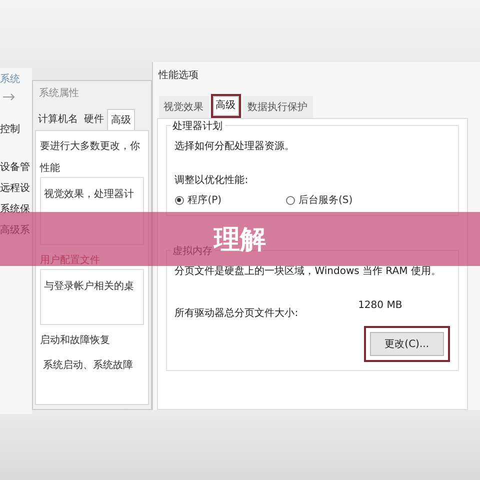 This screenshot has width=480, height=480. I want to click on group-title: 用户配置文件, so click(70, 260).